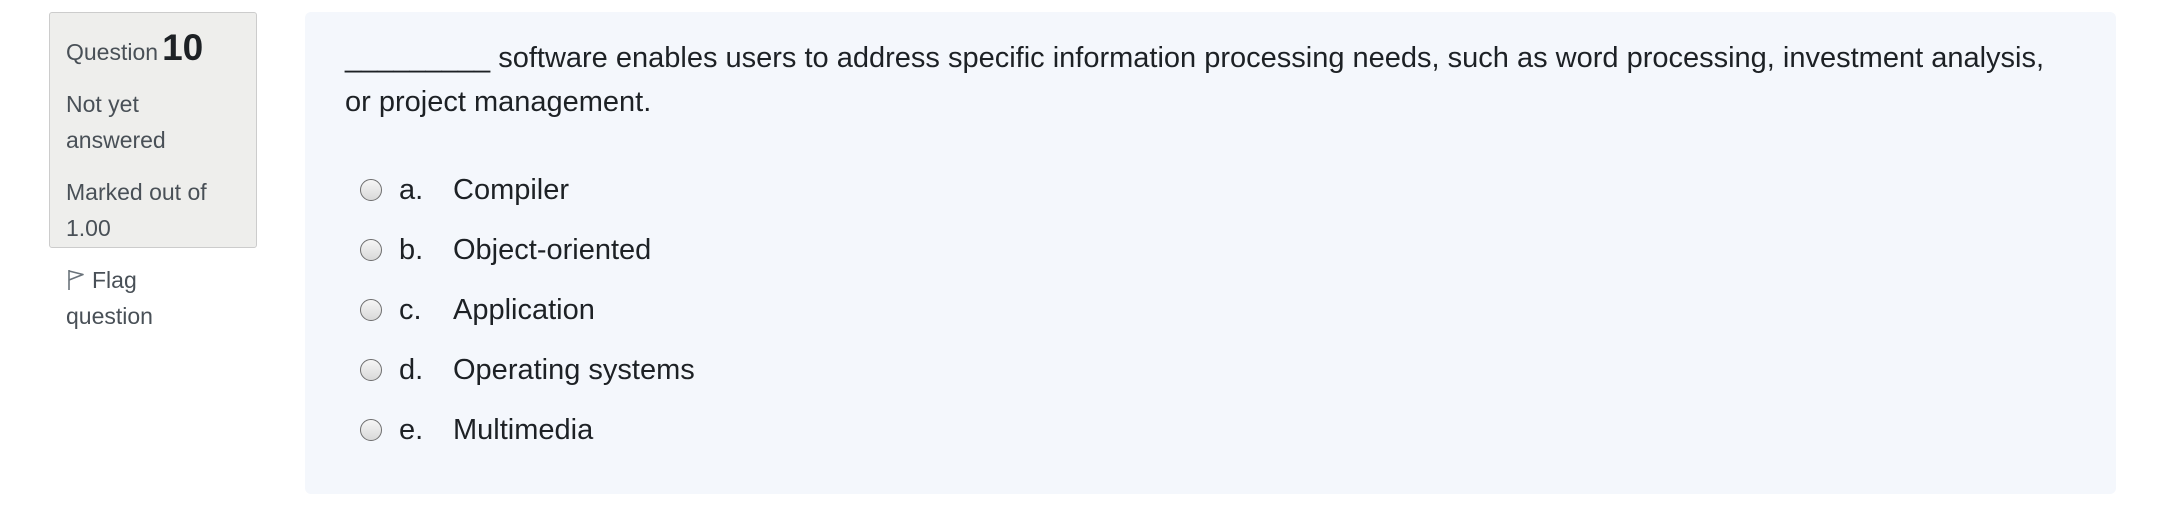 This screenshot has width=2160, height=506. Describe the element at coordinates (116, 140) in the screenshot. I see `question-state-line2: answered` at that location.